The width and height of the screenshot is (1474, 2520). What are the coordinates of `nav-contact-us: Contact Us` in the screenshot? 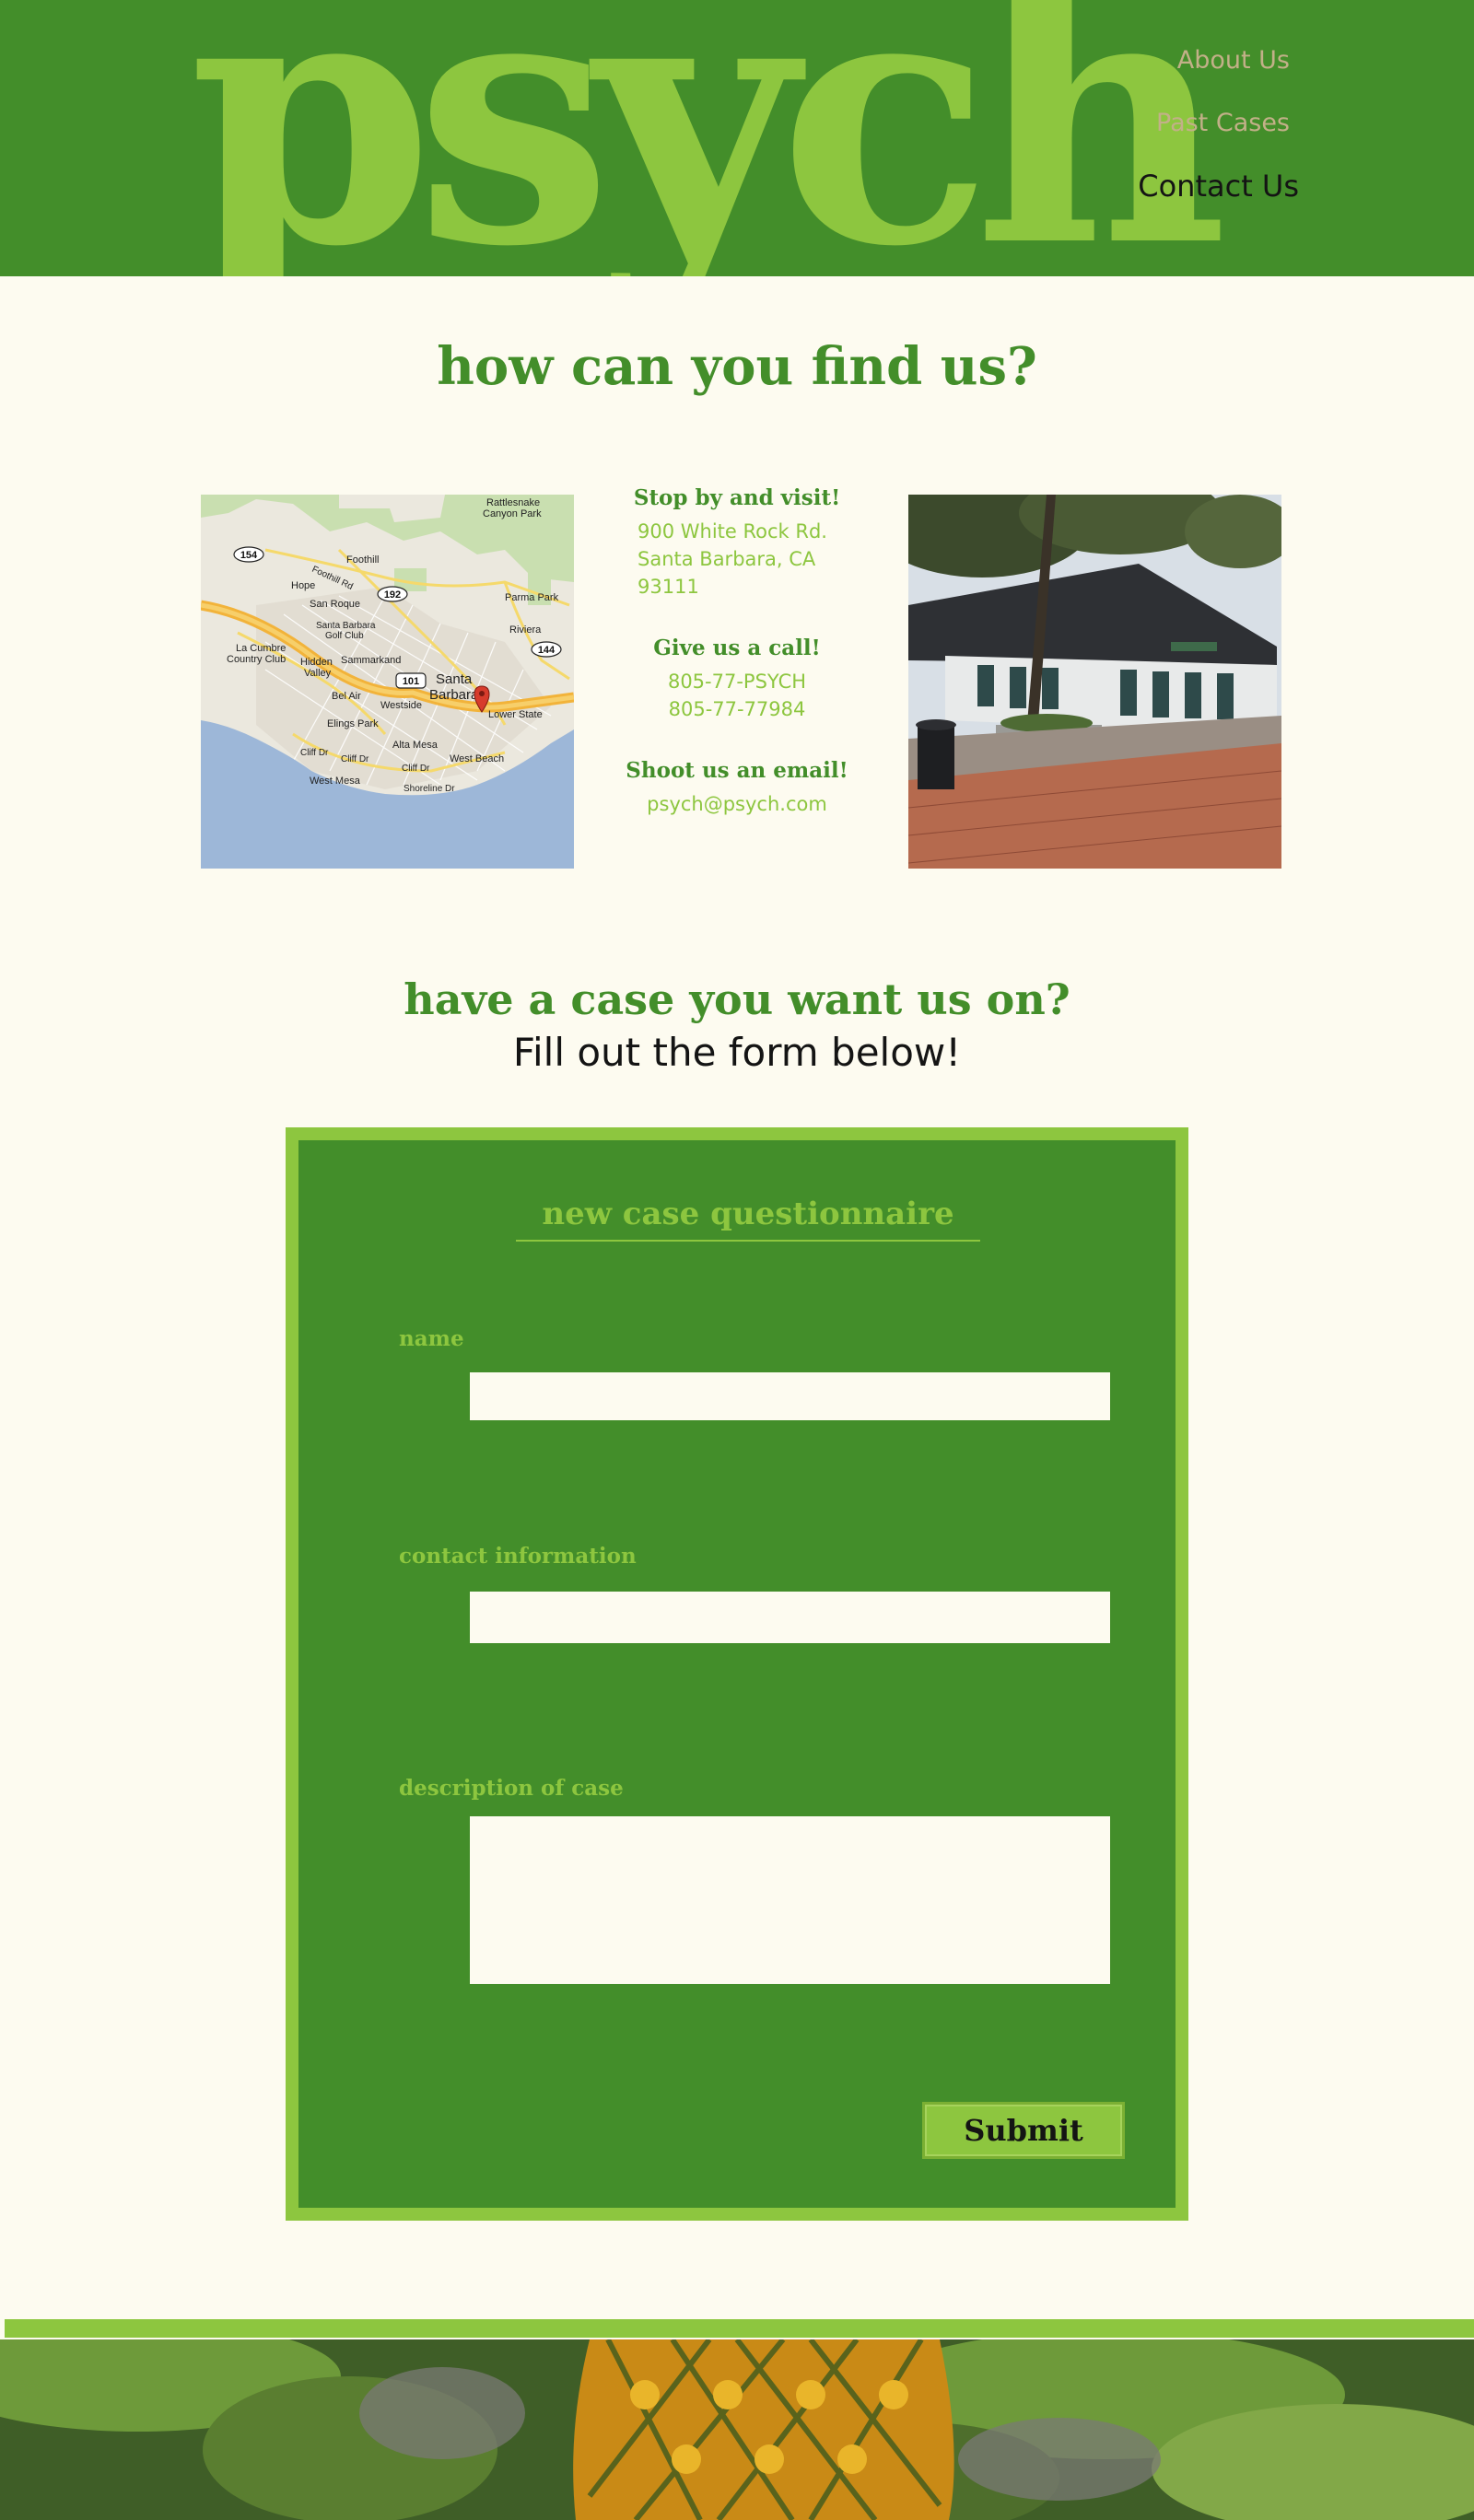 It's located at (1188, 186).